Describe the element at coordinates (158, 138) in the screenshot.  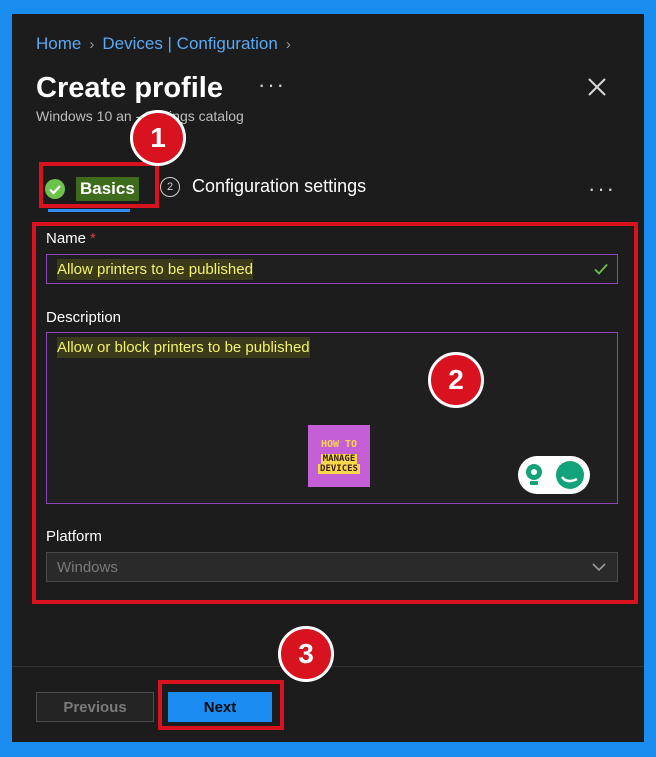
I see `annotation-badge-1: 1` at that location.